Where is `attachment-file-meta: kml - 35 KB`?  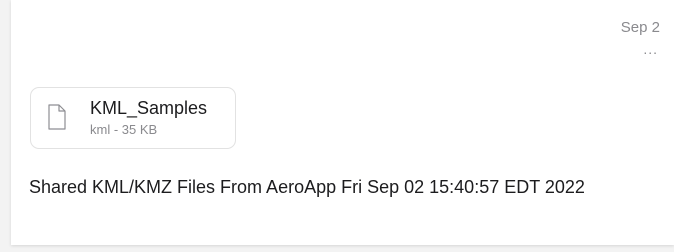 attachment-file-meta: kml - 35 KB is located at coordinates (124, 129).